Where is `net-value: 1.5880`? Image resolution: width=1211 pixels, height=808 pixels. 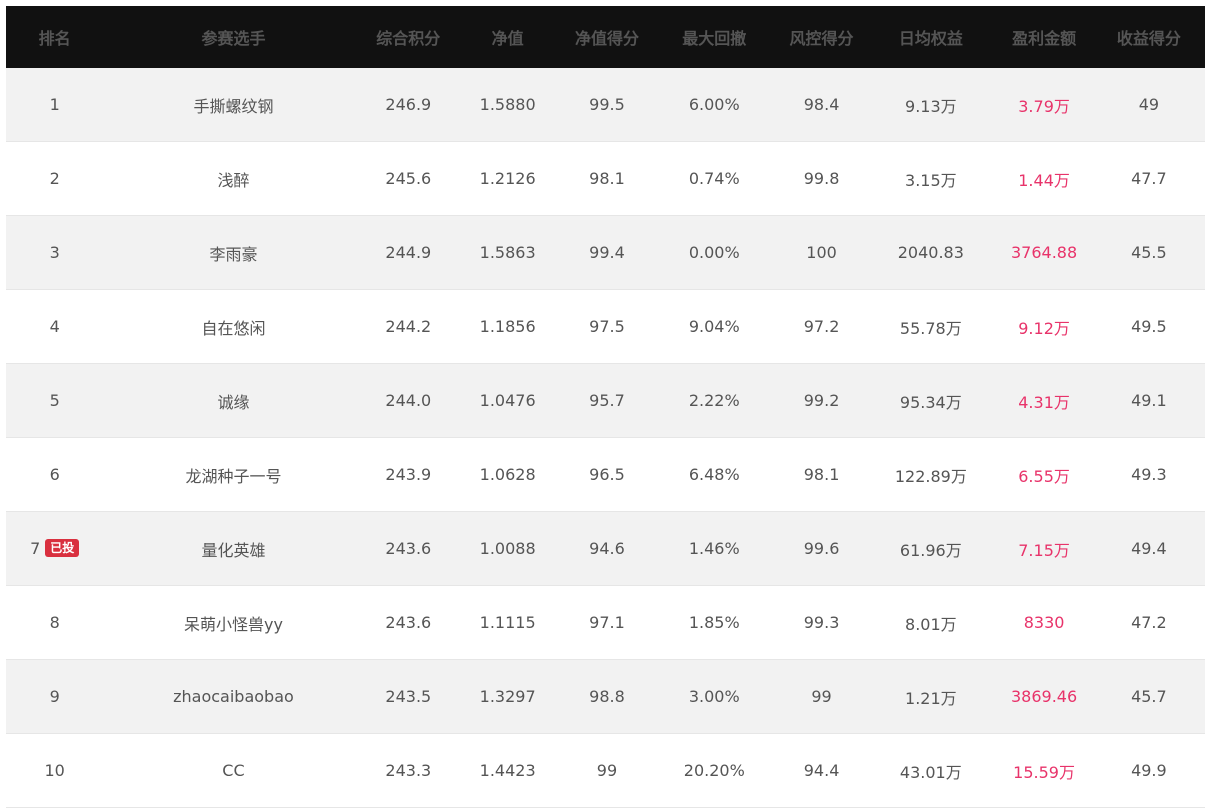
net-value: 1.5880 is located at coordinates (507, 104).